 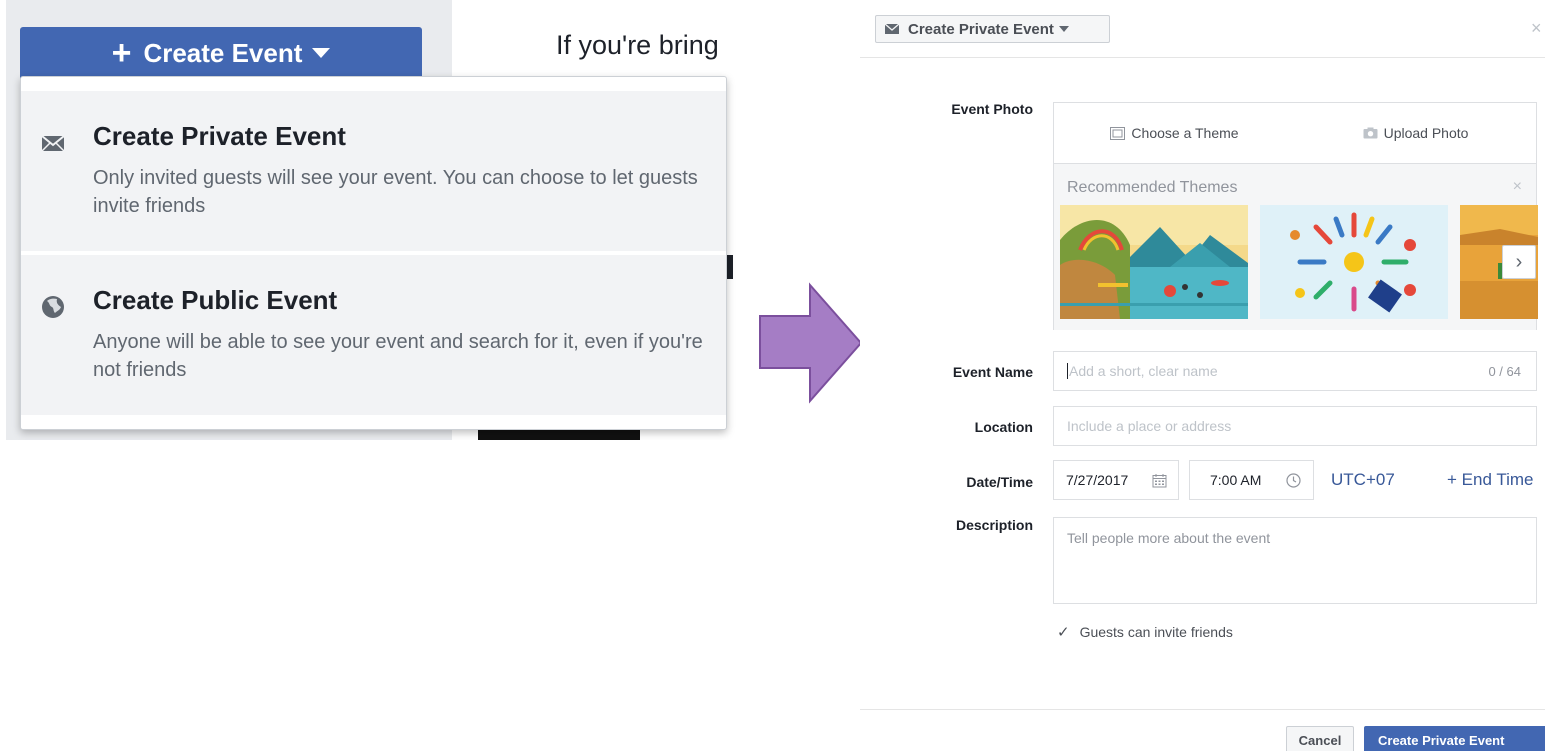 What do you see at coordinates (811, 343) in the screenshot?
I see `right-arrow-icon` at bounding box center [811, 343].